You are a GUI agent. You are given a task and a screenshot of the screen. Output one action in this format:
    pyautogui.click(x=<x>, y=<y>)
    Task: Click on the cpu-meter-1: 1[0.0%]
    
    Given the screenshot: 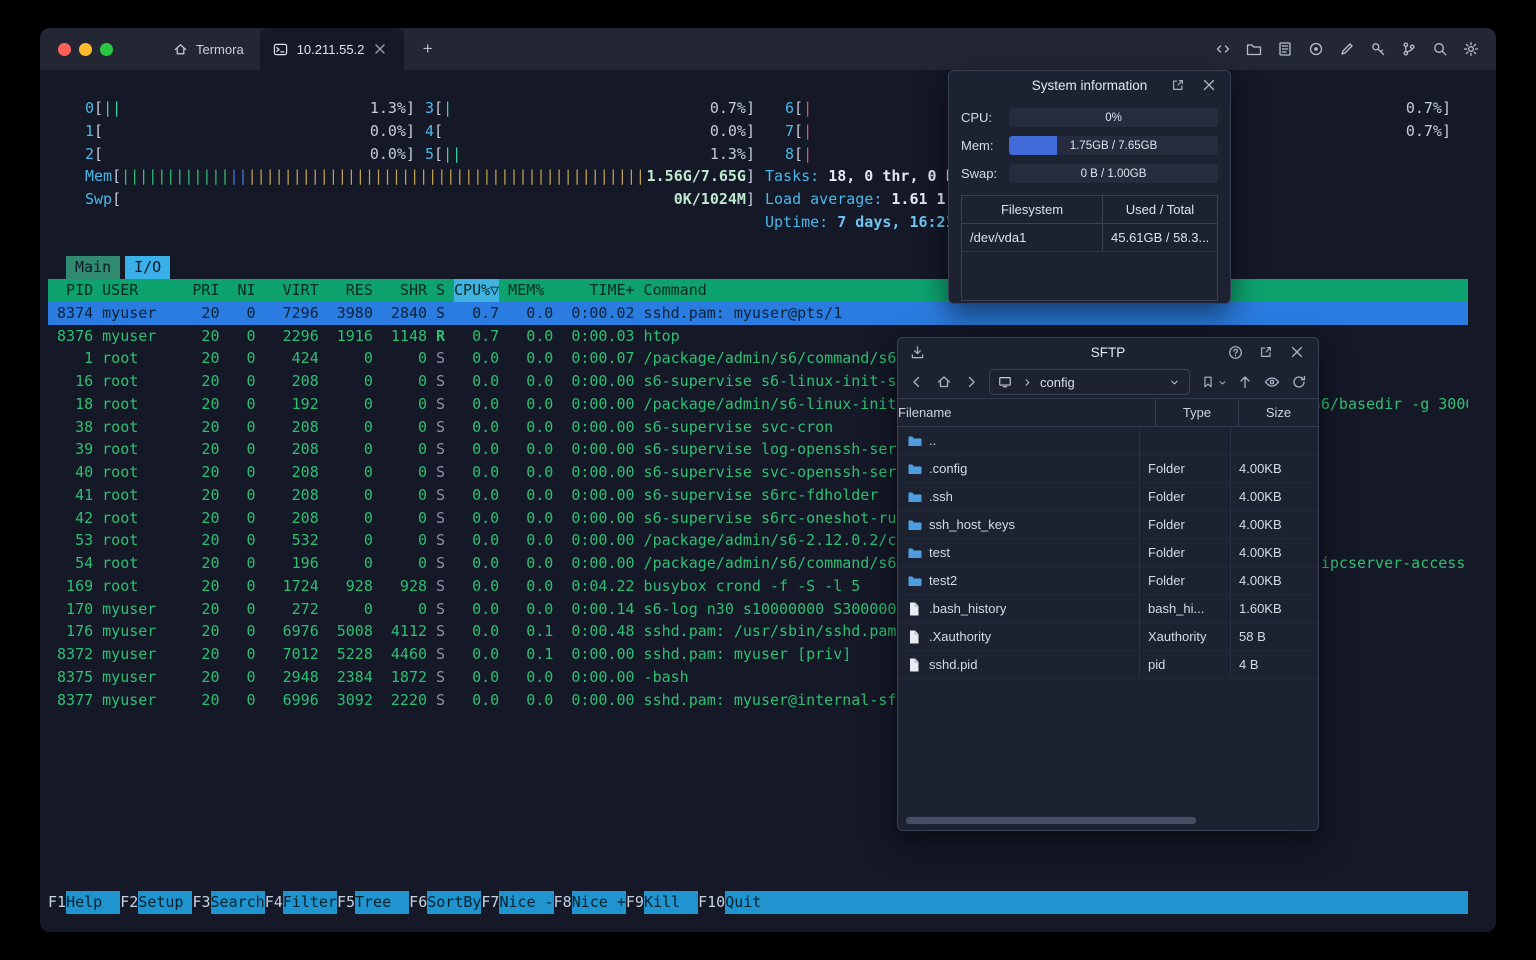 What is the action you would take?
    pyautogui.click(x=250, y=130)
    